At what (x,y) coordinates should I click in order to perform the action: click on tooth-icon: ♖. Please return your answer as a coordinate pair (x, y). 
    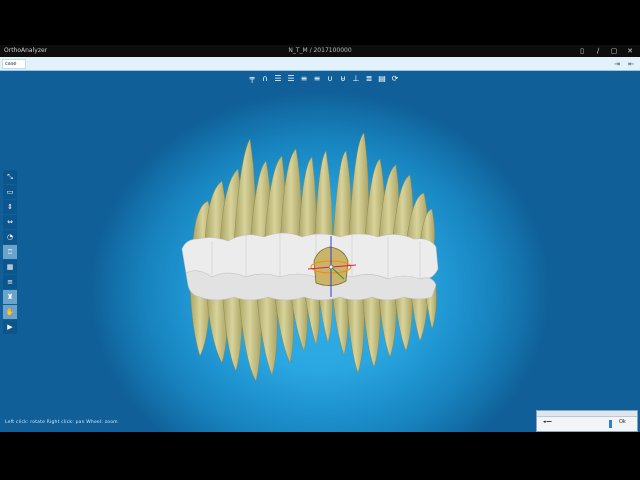
    Looking at the image, I should click on (10, 252).